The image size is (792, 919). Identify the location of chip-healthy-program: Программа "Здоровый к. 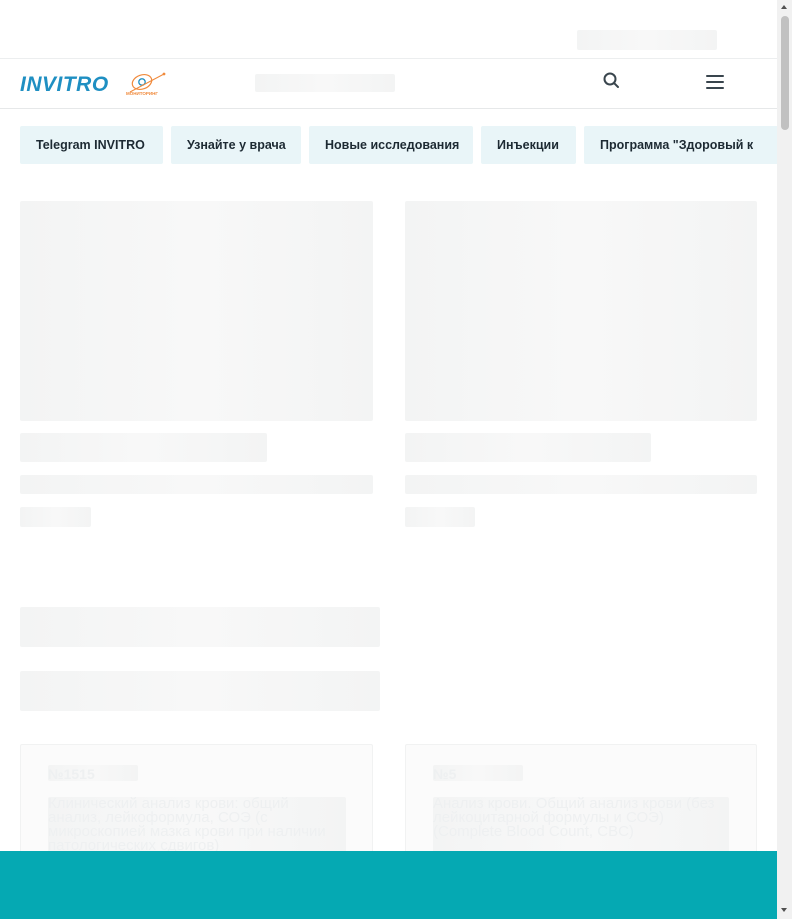
(680, 145).